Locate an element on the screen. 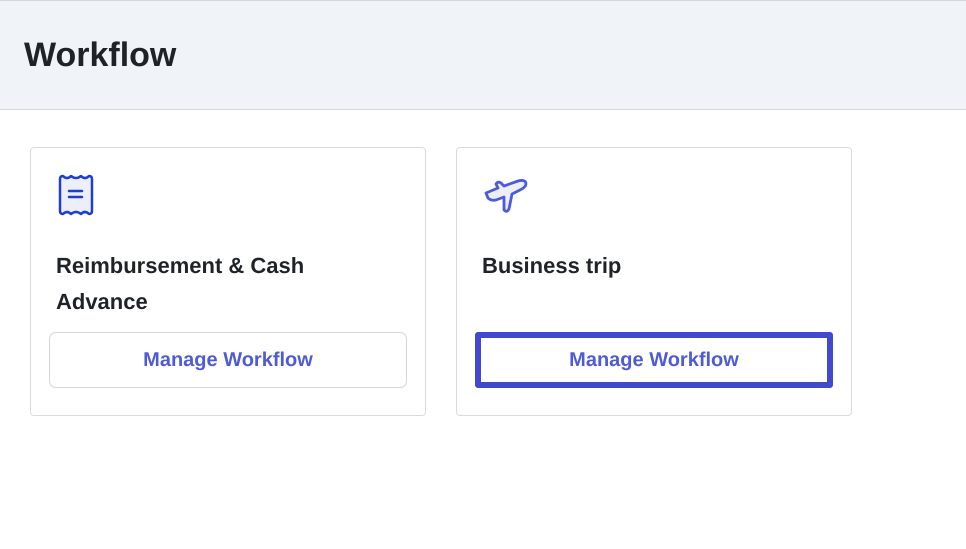 This screenshot has width=966, height=549. receipt-icon is located at coordinates (76, 195).